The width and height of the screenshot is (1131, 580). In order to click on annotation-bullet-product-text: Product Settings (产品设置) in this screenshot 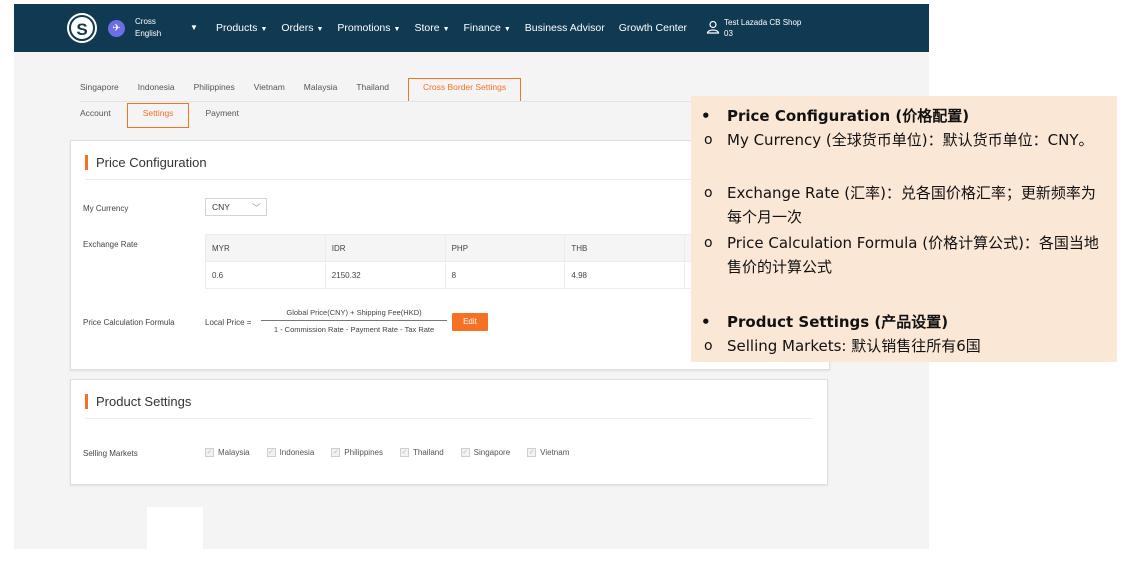, I will do `click(838, 322)`.